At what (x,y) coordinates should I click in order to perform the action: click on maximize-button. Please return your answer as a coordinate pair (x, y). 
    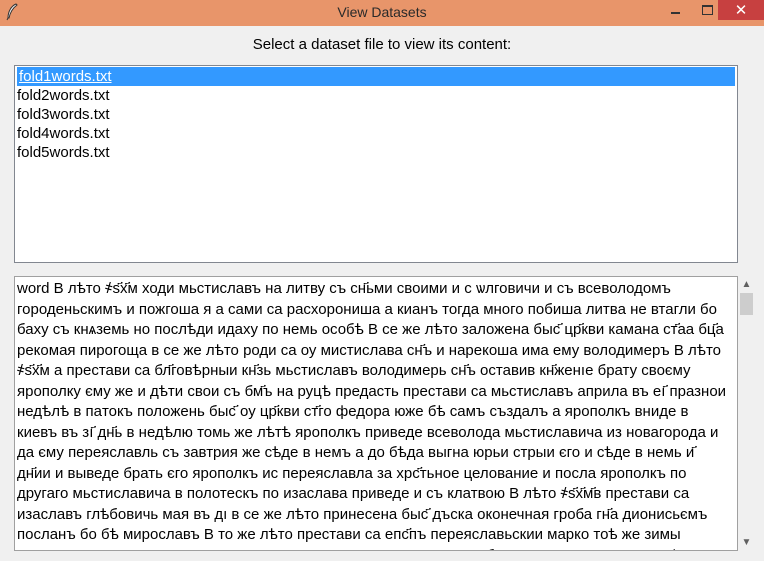
    Looking at the image, I should click on (707, 10).